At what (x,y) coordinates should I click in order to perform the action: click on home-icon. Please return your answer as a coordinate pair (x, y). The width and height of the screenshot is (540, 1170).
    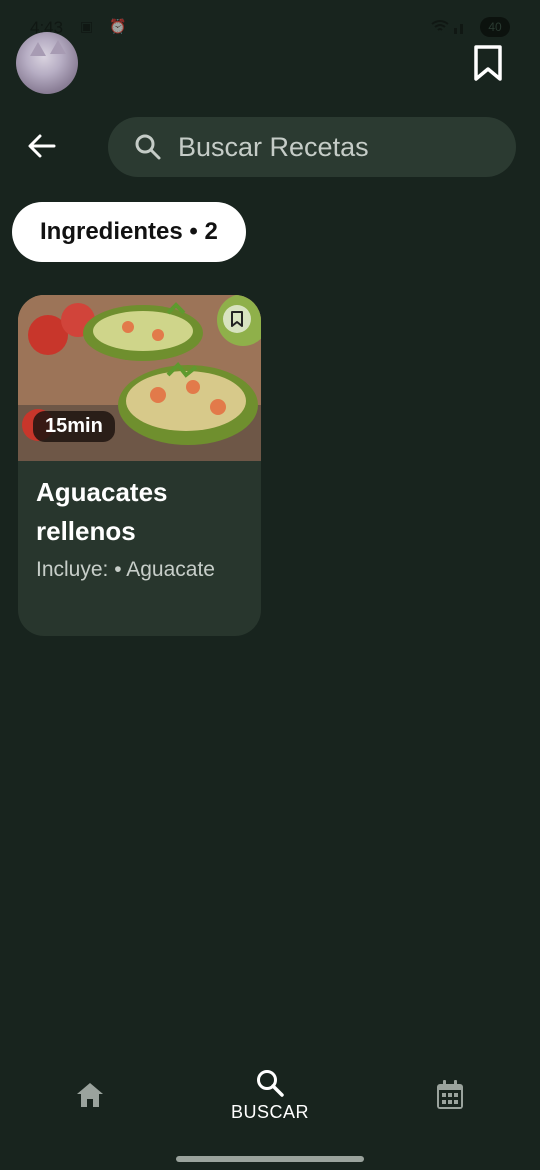
    Looking at the image, I should click on (90, 1095).